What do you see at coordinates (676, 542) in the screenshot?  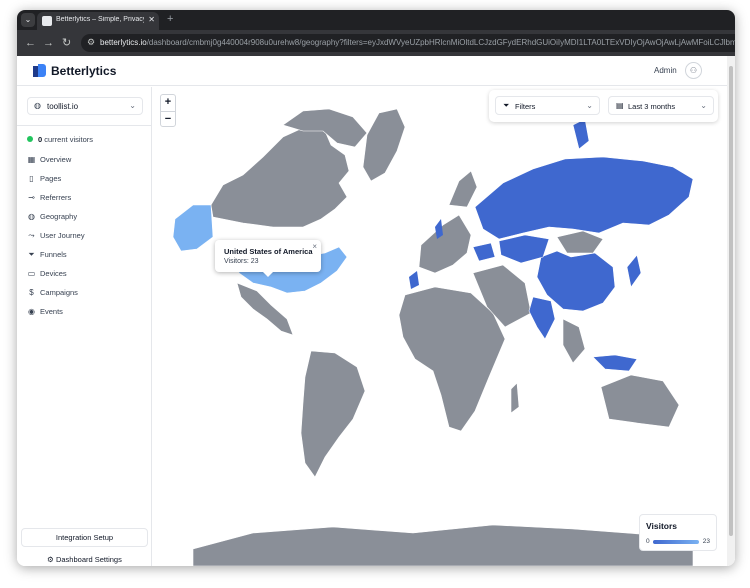 I see `legend-gradient` at bounding box center [676, 542].